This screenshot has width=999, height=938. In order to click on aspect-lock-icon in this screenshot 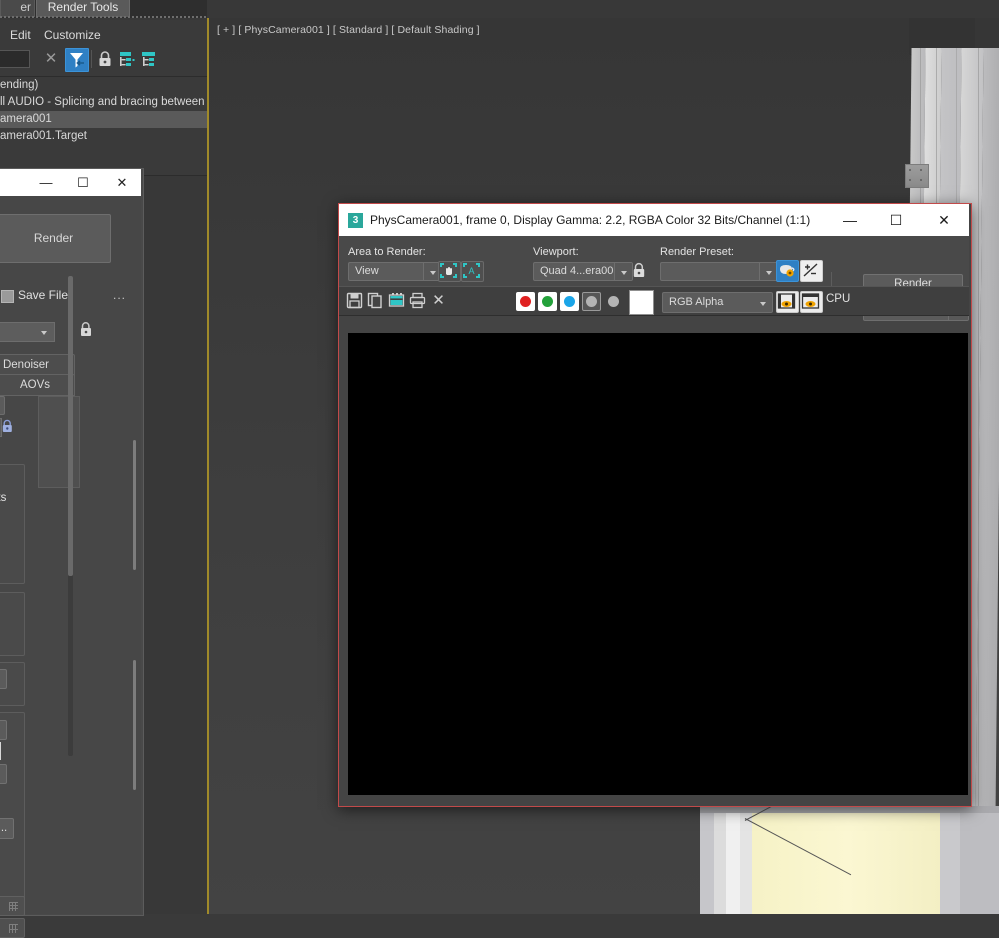, I will do `click(7, 426)`.